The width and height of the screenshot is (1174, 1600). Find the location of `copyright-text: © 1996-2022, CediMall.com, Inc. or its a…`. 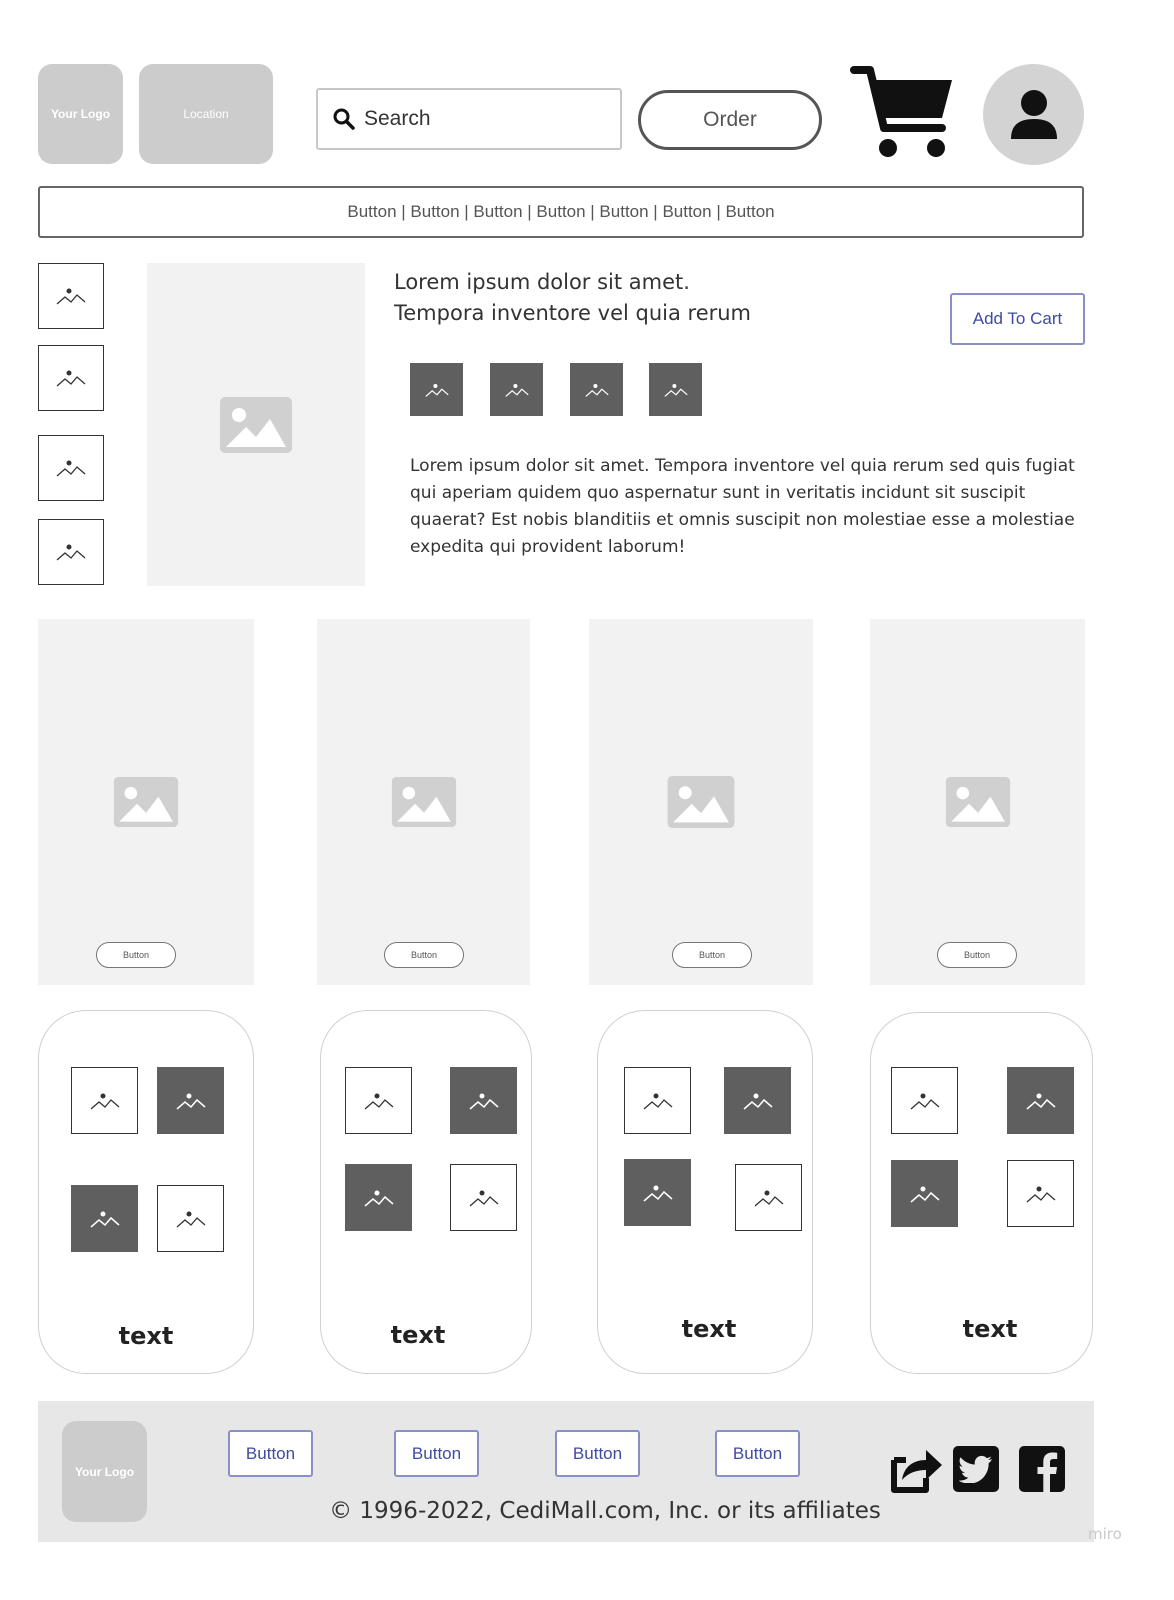

copyright-text: © 1996-2022, CediMall.com, Inc. or its a… is located at coordinates (605, 1511).